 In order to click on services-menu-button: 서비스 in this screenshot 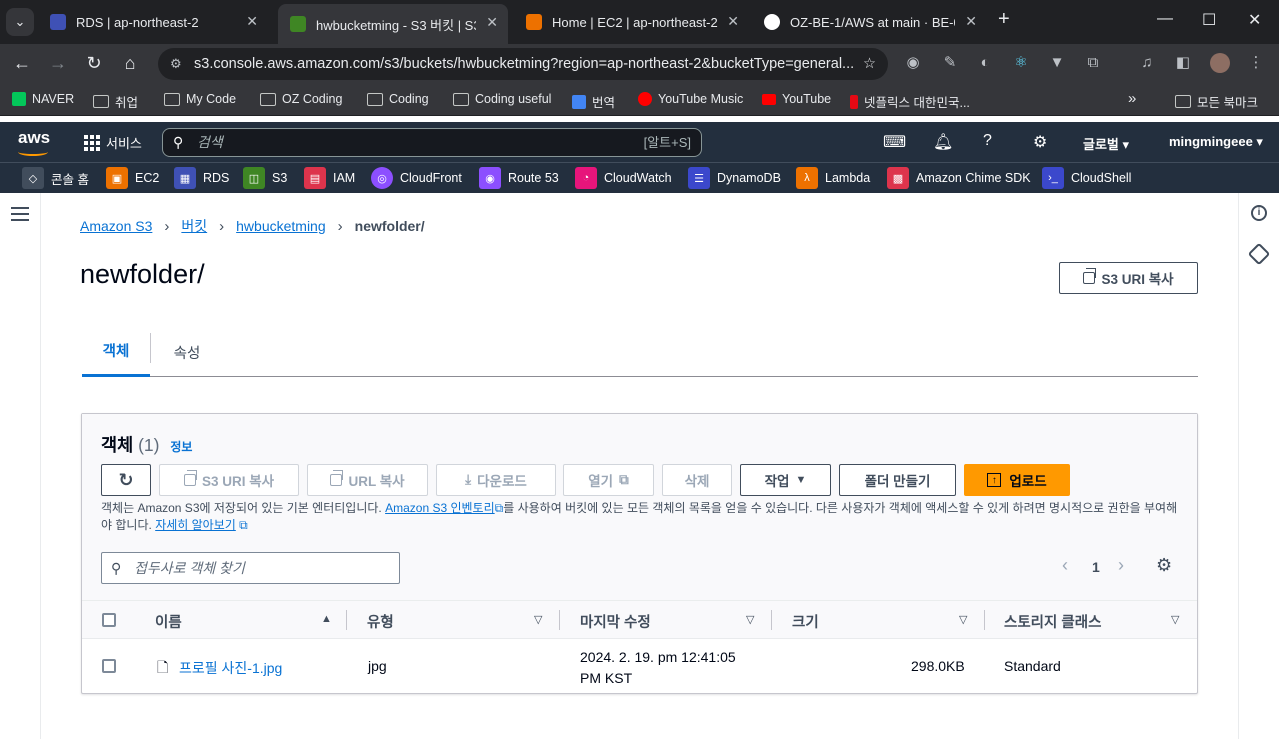, I will do `click(113, 142)`.